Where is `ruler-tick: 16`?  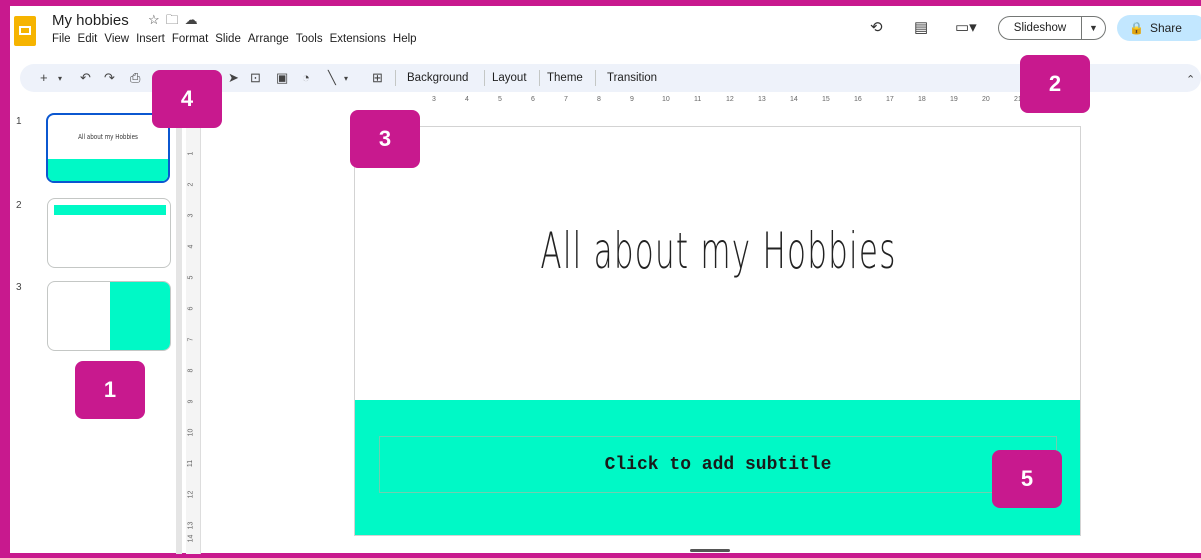 ruler-tick: 16 is located at coordinates (858, 99).